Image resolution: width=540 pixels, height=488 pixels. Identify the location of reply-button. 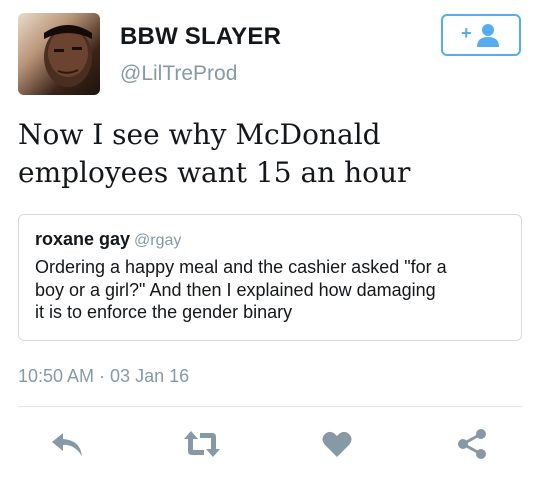
(67, 444).